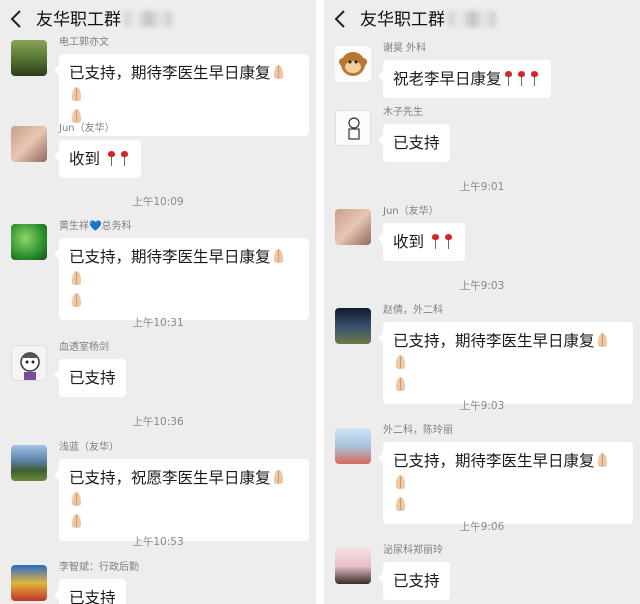  What do you see at coordinates (418, 430) in the screenshot?
I see `sender-name: 外二科，陈玲丽` at bounding box center [418, 430].